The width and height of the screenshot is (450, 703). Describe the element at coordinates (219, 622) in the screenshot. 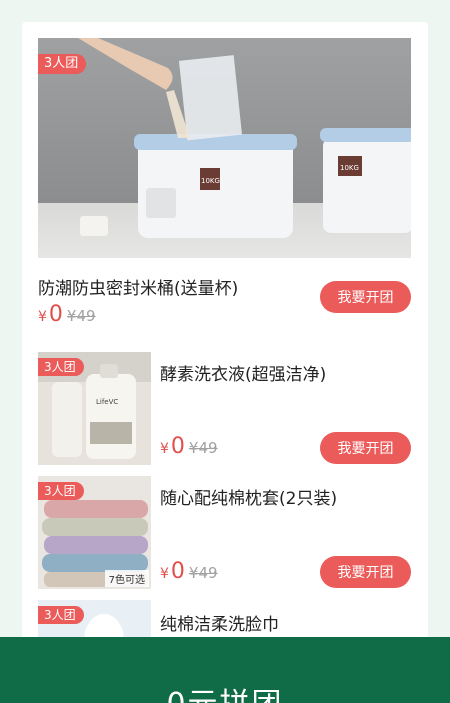

I see `item-title: 纯棉洁柔洗脸巾` at that location.